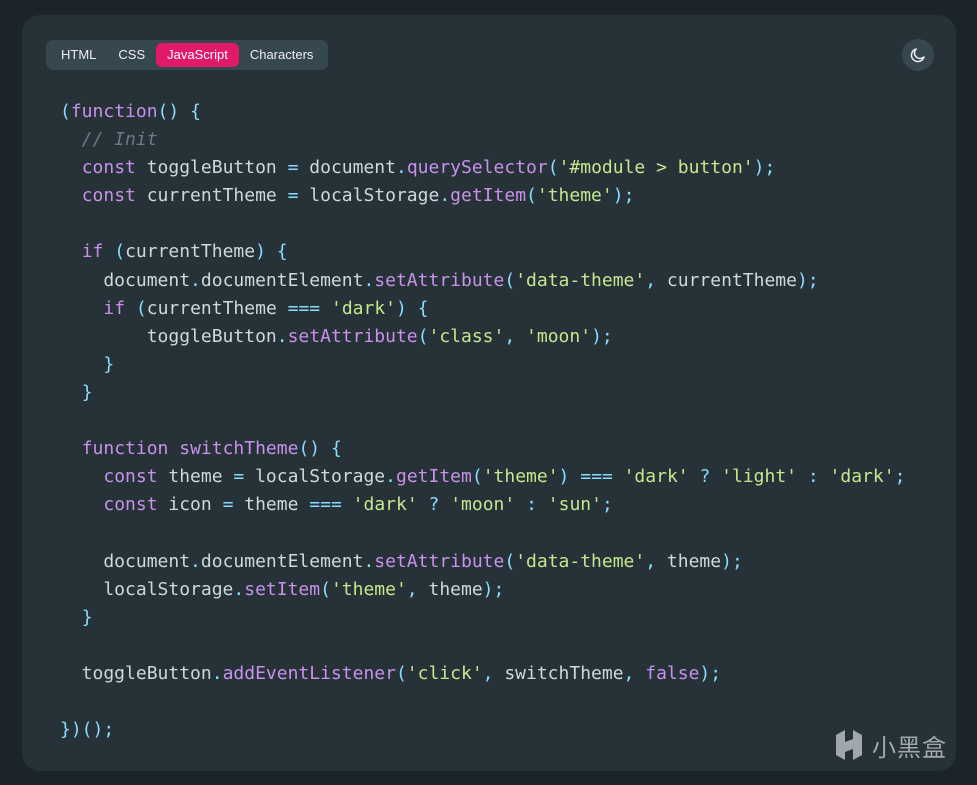 The width and height of the screenshot is (977, 785). What do you see at coordinates (482, 309) in the screenshot?
I see `code-line: if (currentTheme === 'dark') {` at bounding box center [482, 309].